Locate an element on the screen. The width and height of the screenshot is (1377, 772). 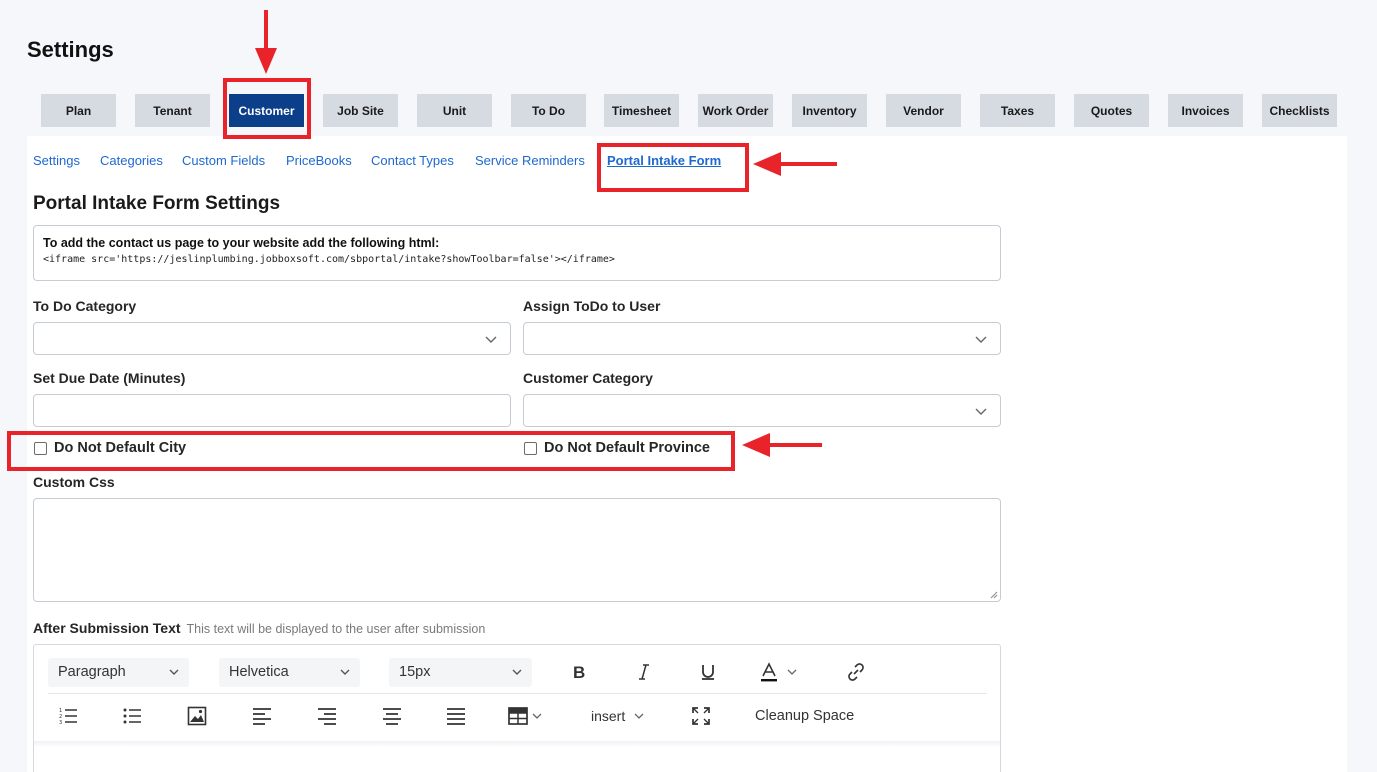
no-default-city-checkbox is located at coordinates (40, 448).